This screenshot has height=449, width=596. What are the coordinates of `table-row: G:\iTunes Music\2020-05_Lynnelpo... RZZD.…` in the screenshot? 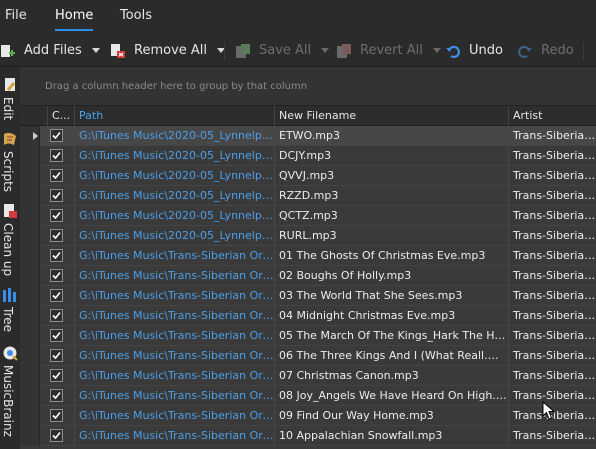 It's located at (308, 196).